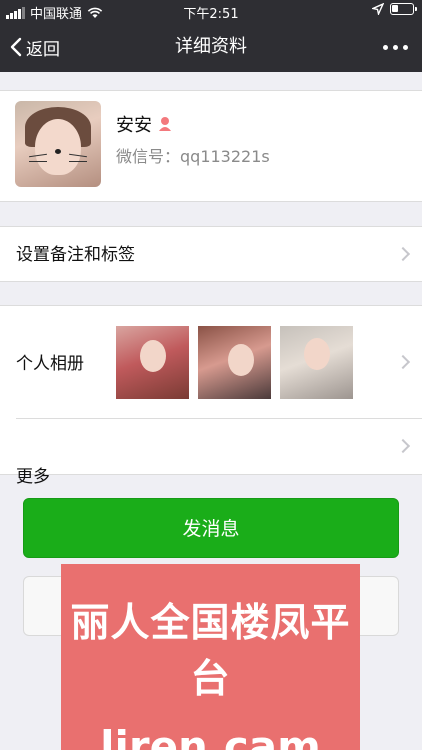 The height and width of the screenshot is (750, 422). I want to click on profile-name-row: 安安, so click(144, 124).